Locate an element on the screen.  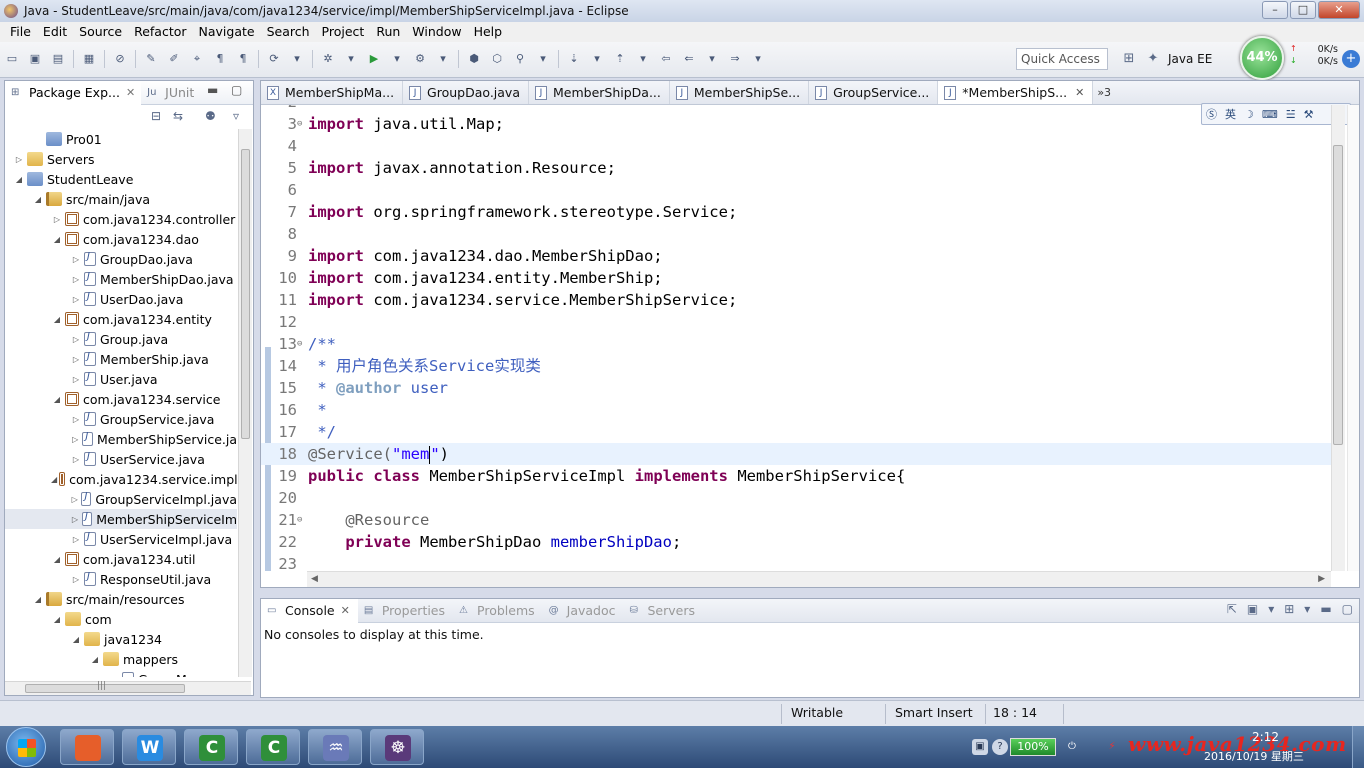
tree-item: ◢ com.java1234.service is located at coordinates (121, 399).